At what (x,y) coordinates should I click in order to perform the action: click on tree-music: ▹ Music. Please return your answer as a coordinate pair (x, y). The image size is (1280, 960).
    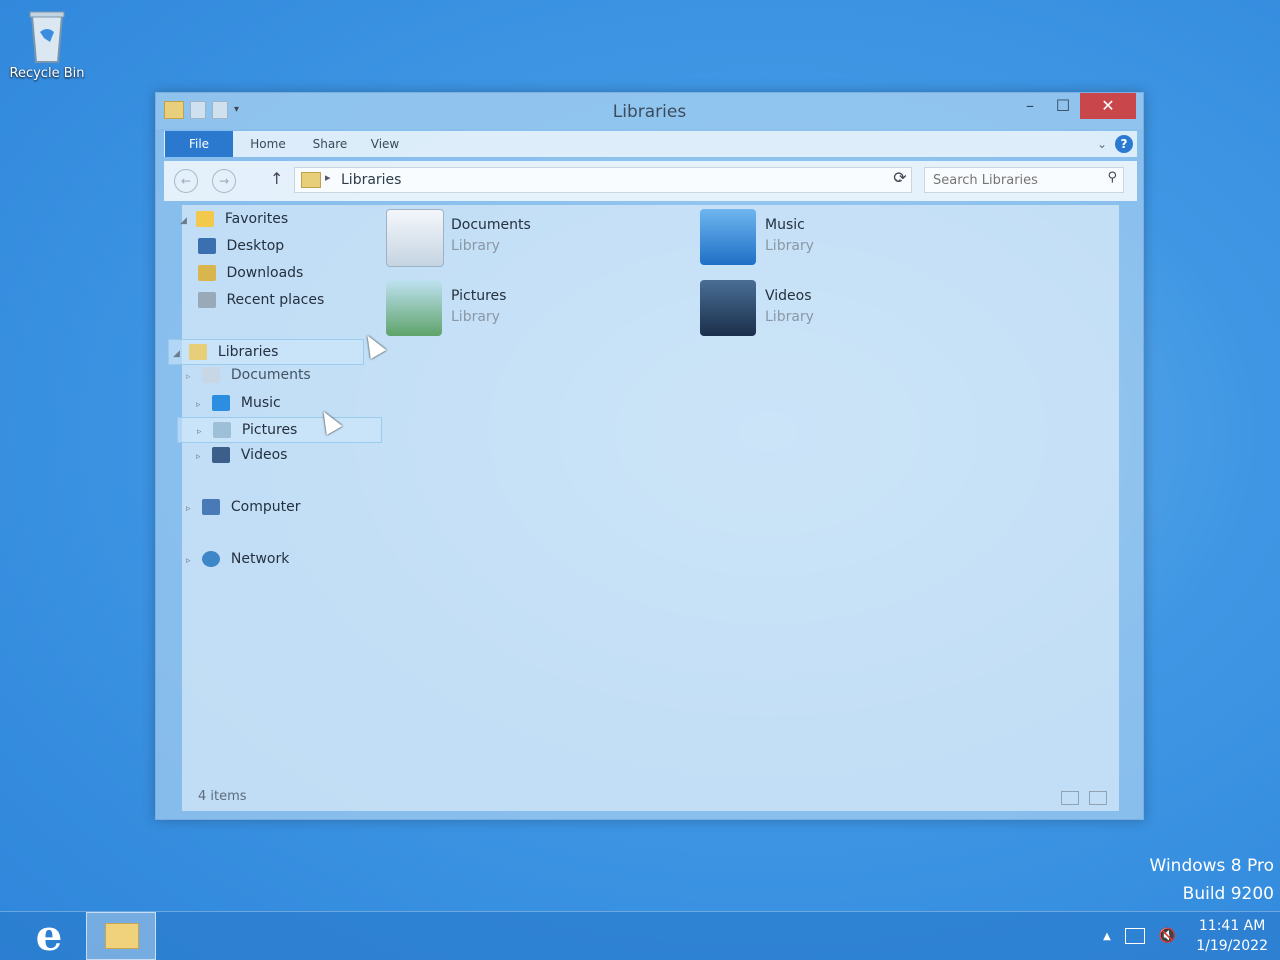
    Looking at the image, I should click on (238, 403).